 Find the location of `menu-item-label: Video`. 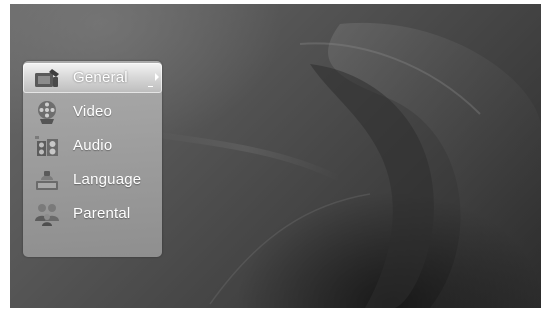

menu-item-label: Video is located at coordinates (93, 111).